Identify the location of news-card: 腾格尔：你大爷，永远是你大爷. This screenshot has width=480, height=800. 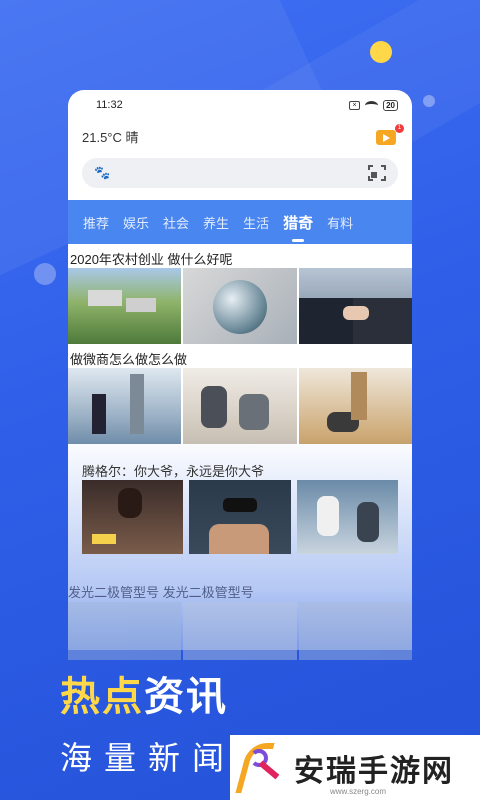
(240, 505).